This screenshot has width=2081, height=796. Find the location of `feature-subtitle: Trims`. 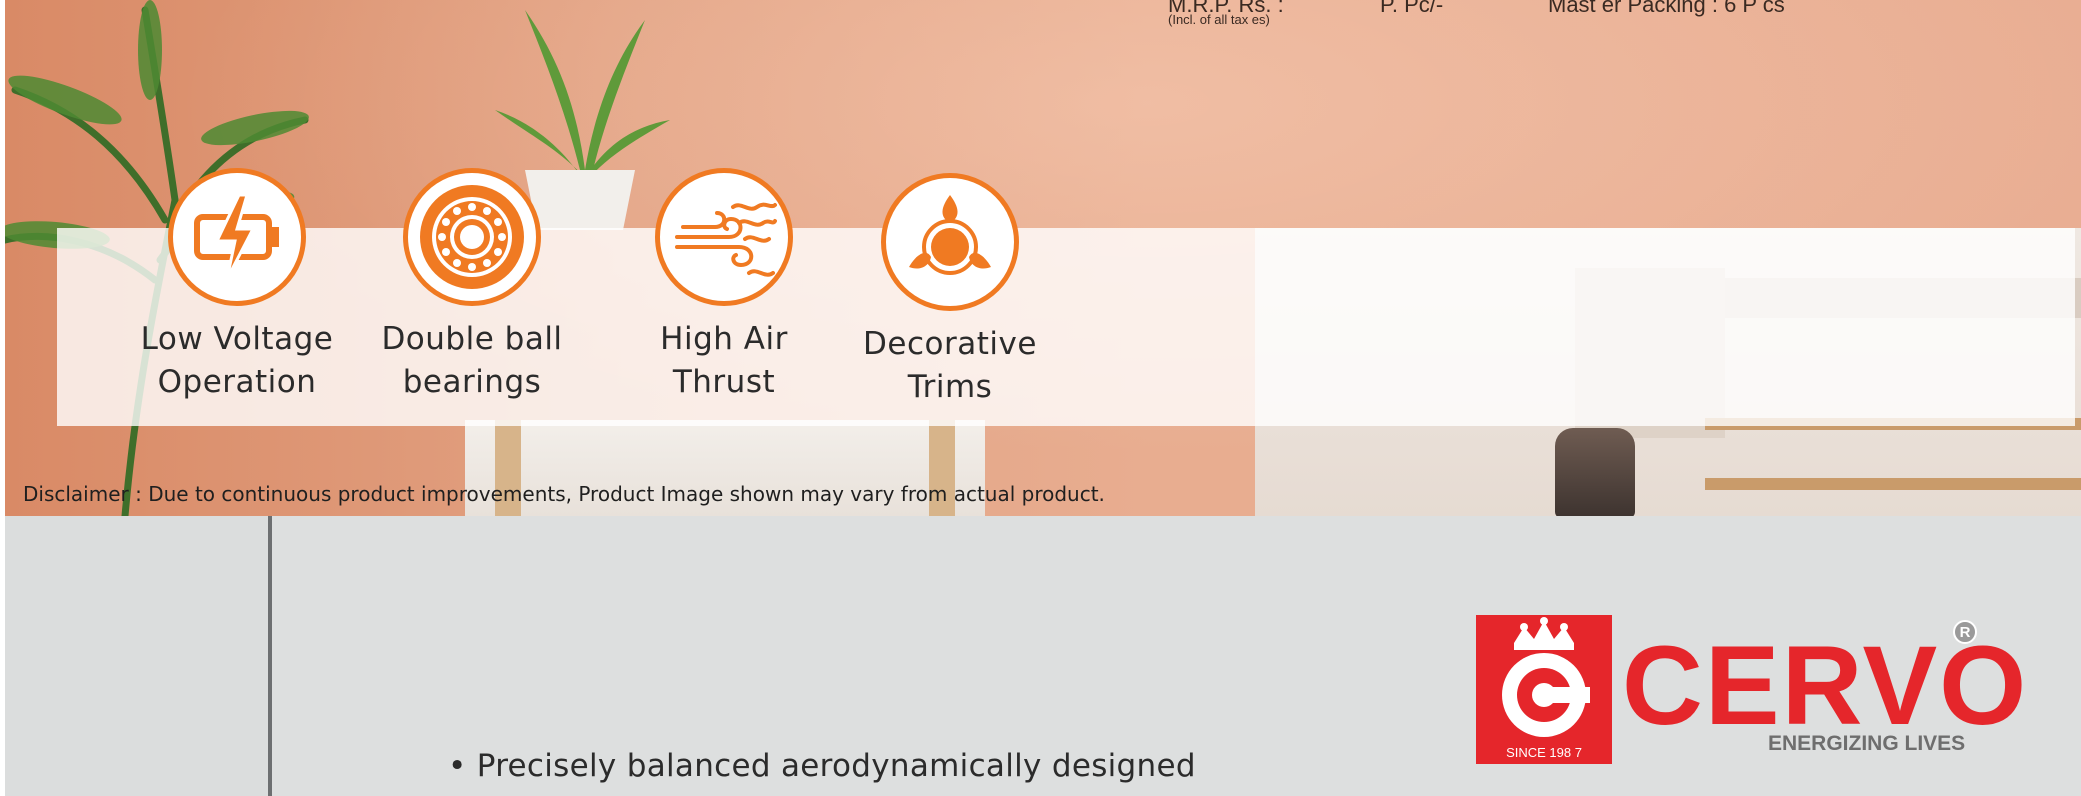

feature-subtitle: Trims is located at coordinates (950, 387).